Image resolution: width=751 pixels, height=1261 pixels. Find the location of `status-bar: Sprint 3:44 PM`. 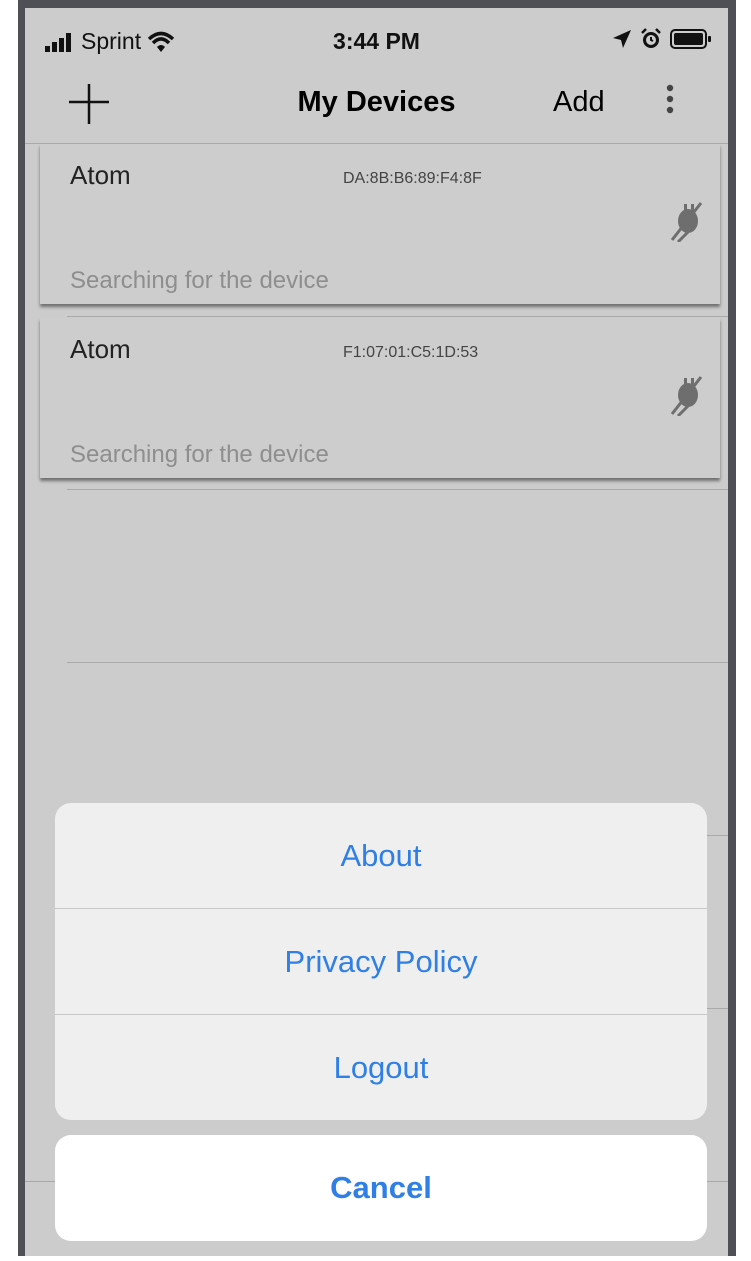

status-bar: Sprint 3:44 PM is located at coordinates (376, 43).